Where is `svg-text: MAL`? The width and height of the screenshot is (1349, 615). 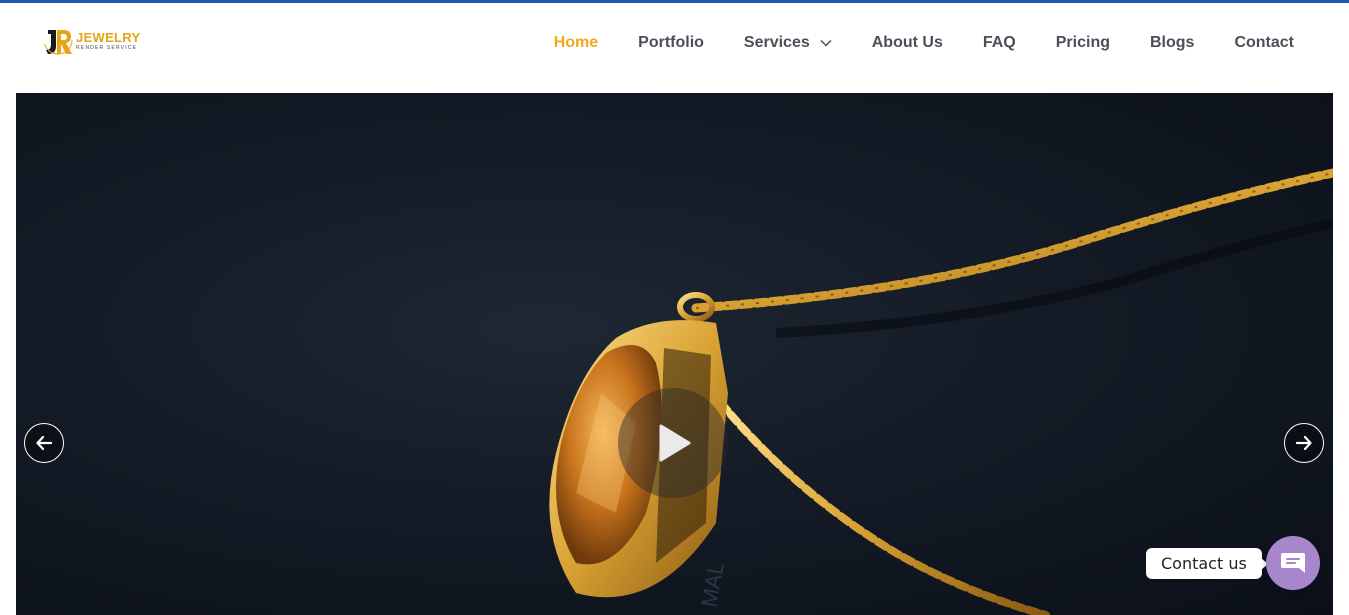 svg-text: MAL is located at coordinates (712, 584).